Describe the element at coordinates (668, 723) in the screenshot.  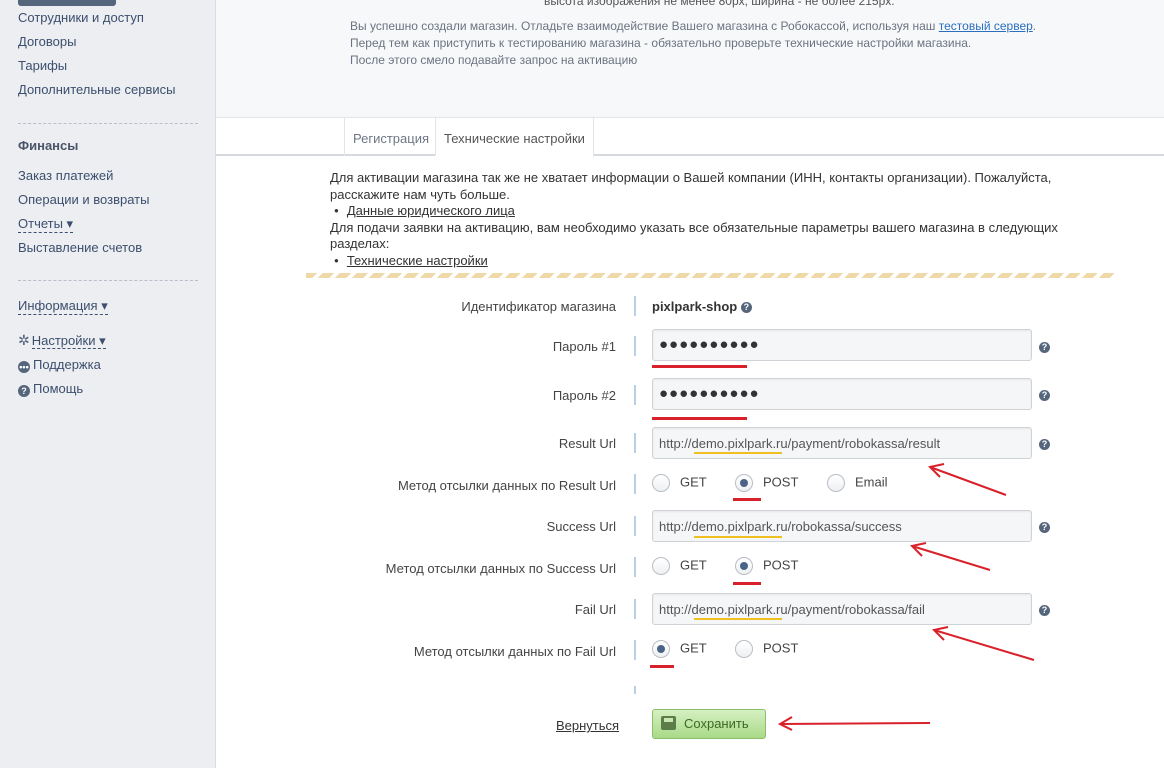
I see `floppy-disk-icon` at that location.